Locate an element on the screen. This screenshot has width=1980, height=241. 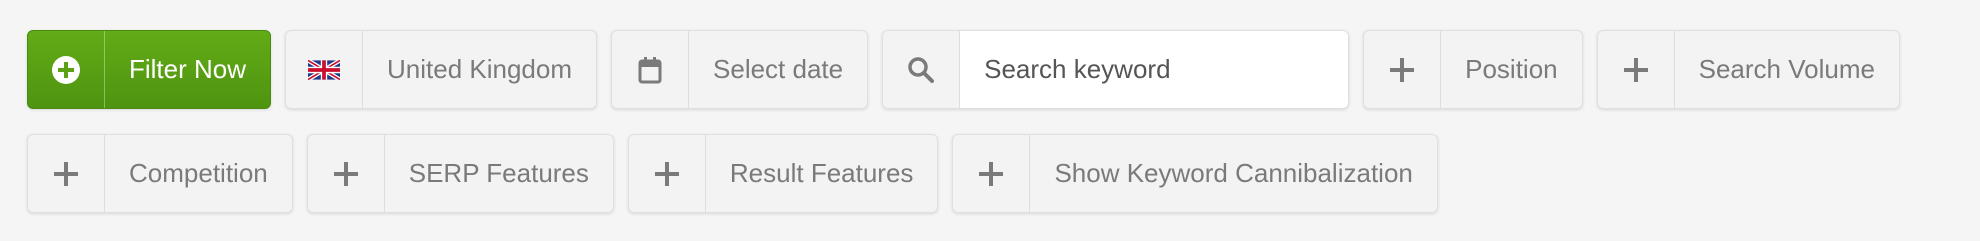
circle-plus-icon is located at coordinates (66, 69).